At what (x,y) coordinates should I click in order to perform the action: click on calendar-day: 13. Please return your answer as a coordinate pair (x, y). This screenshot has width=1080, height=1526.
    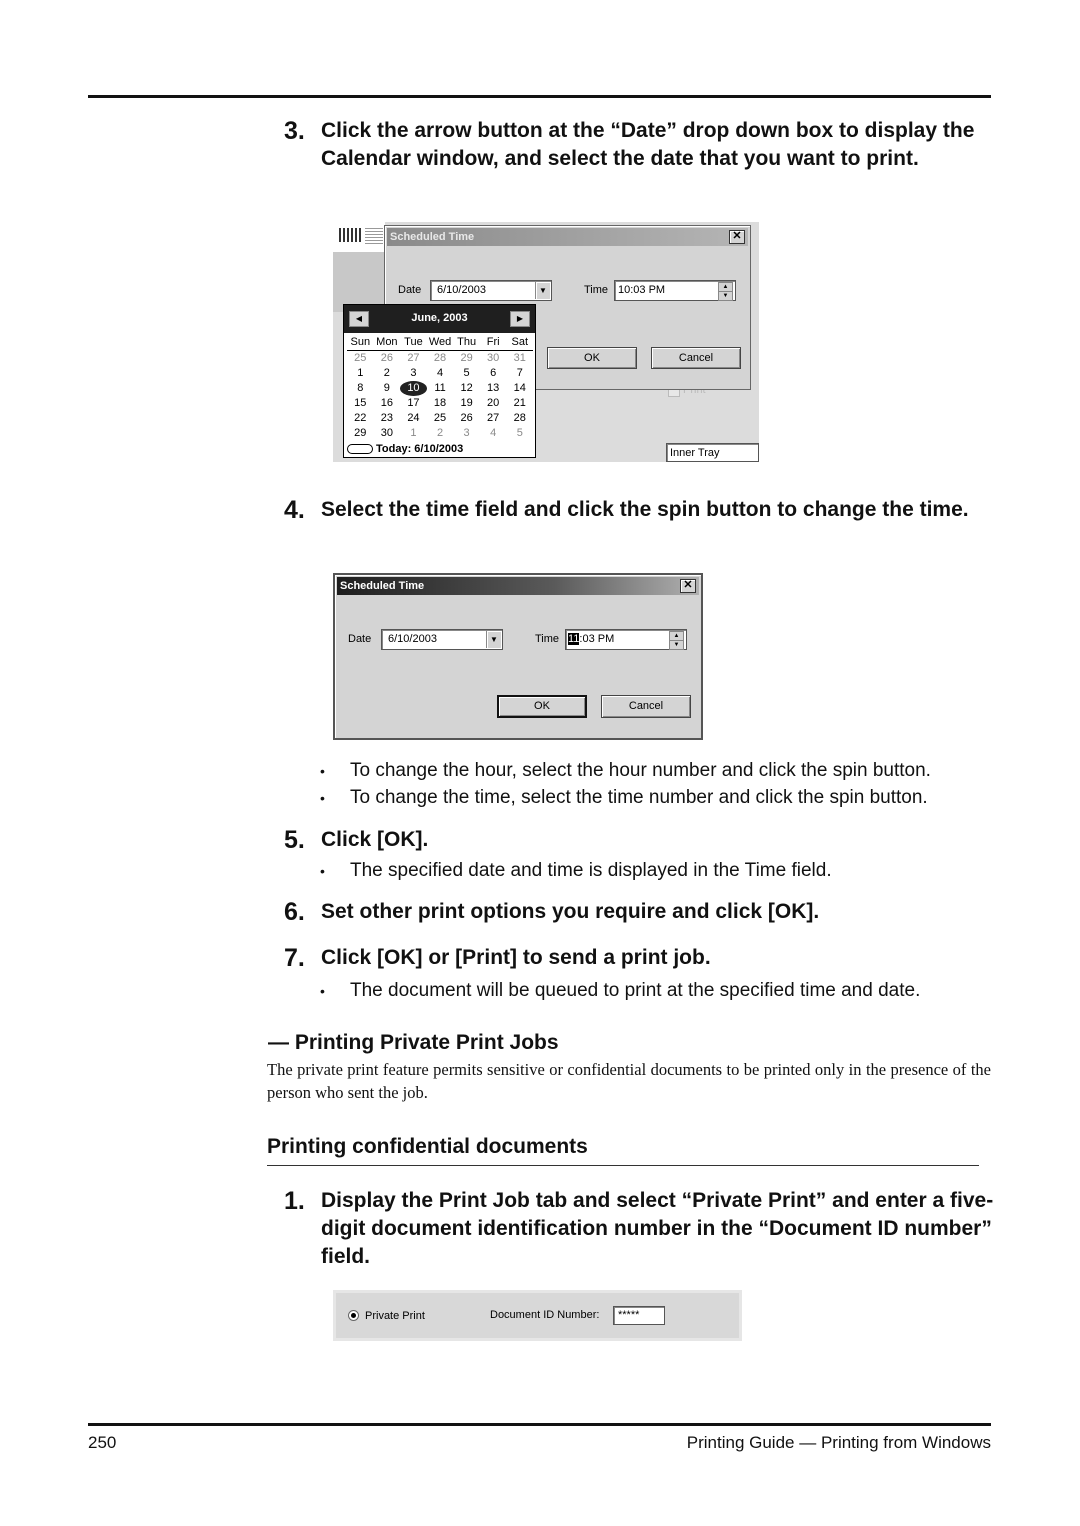
    Looking at the image, I should click on (493, 388).